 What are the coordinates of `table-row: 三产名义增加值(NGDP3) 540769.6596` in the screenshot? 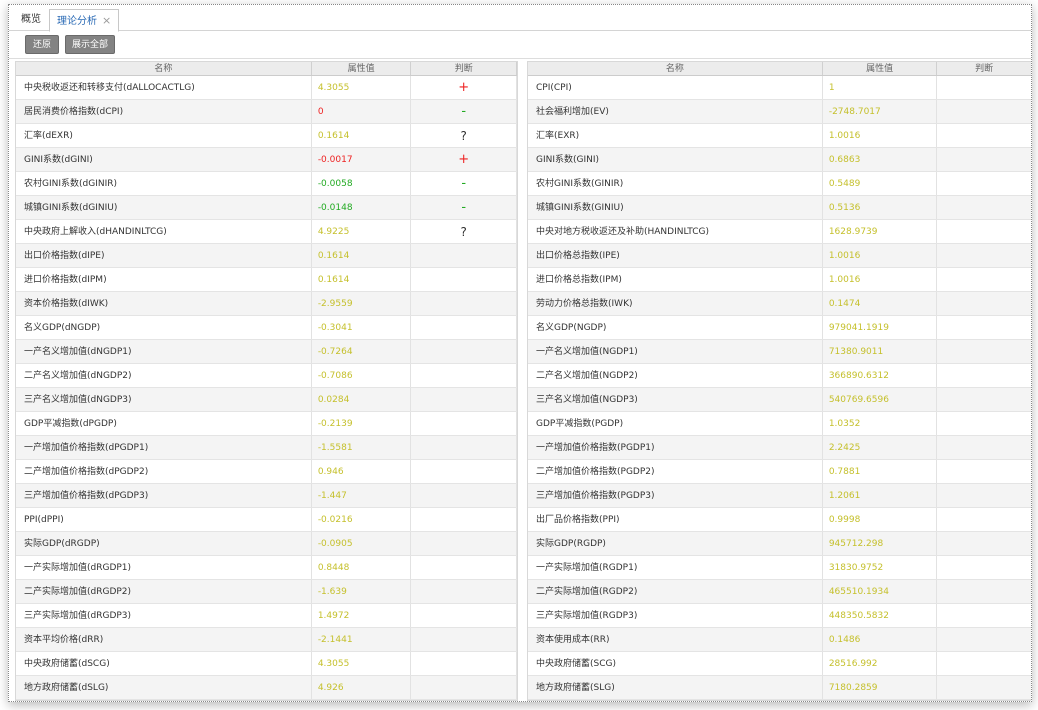 It's located at (779, 400).